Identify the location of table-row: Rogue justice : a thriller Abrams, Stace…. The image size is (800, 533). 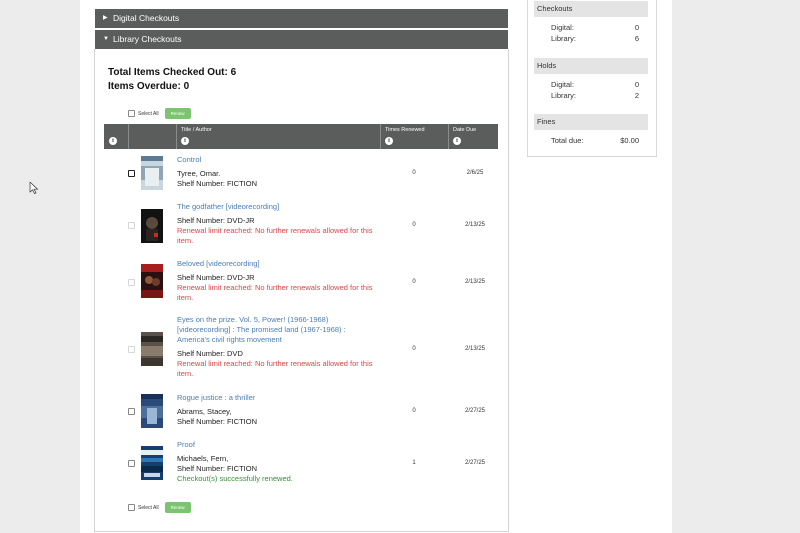
(301, 412).